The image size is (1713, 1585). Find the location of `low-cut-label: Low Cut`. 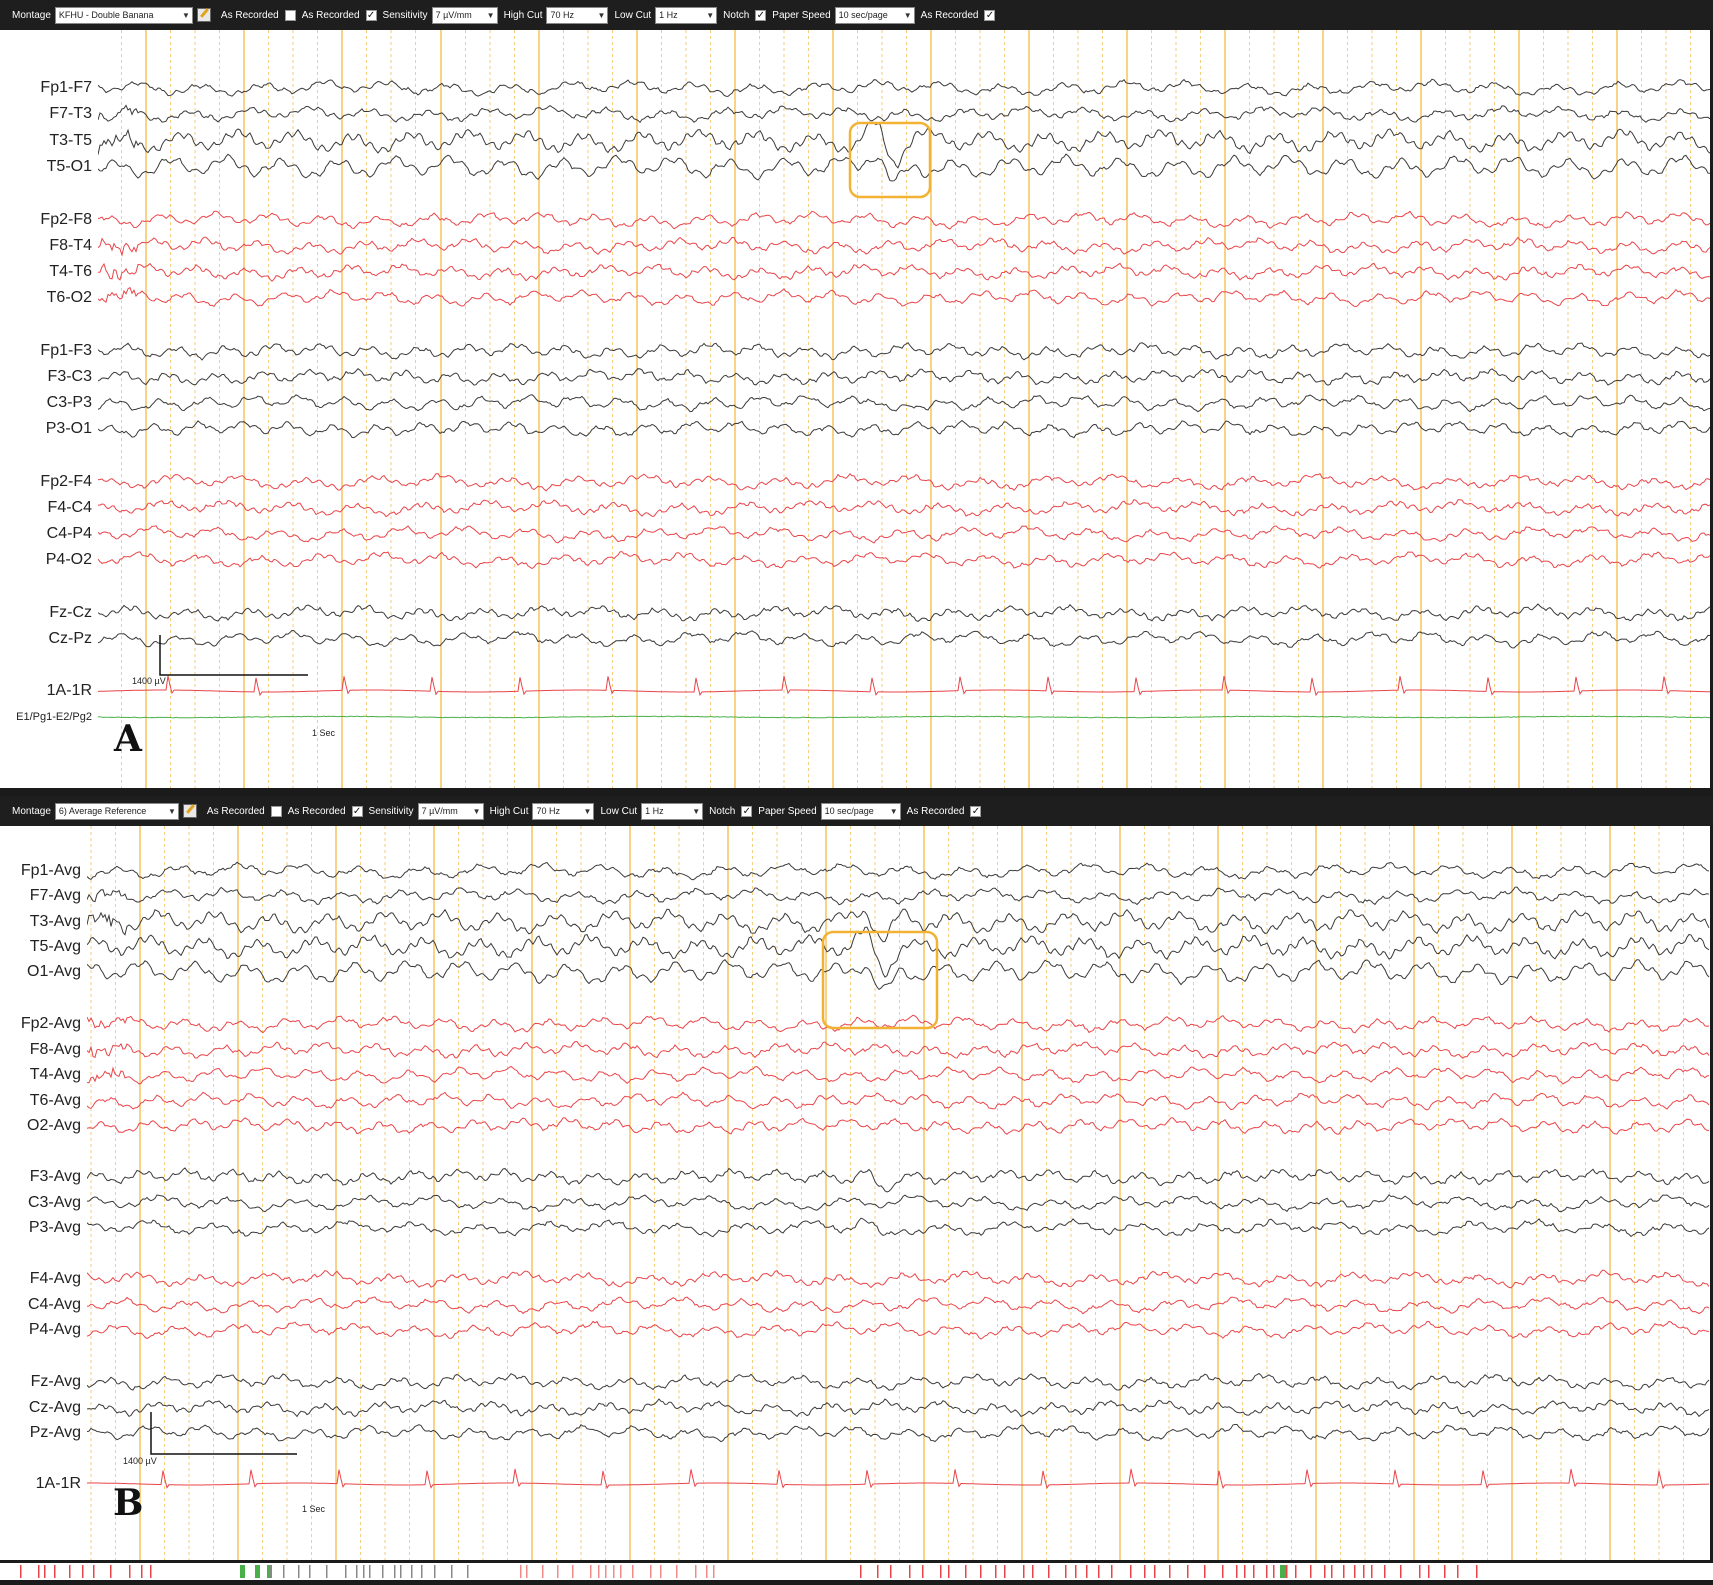

low-cut-label: Low Cut is located at coordinates (619, 811).